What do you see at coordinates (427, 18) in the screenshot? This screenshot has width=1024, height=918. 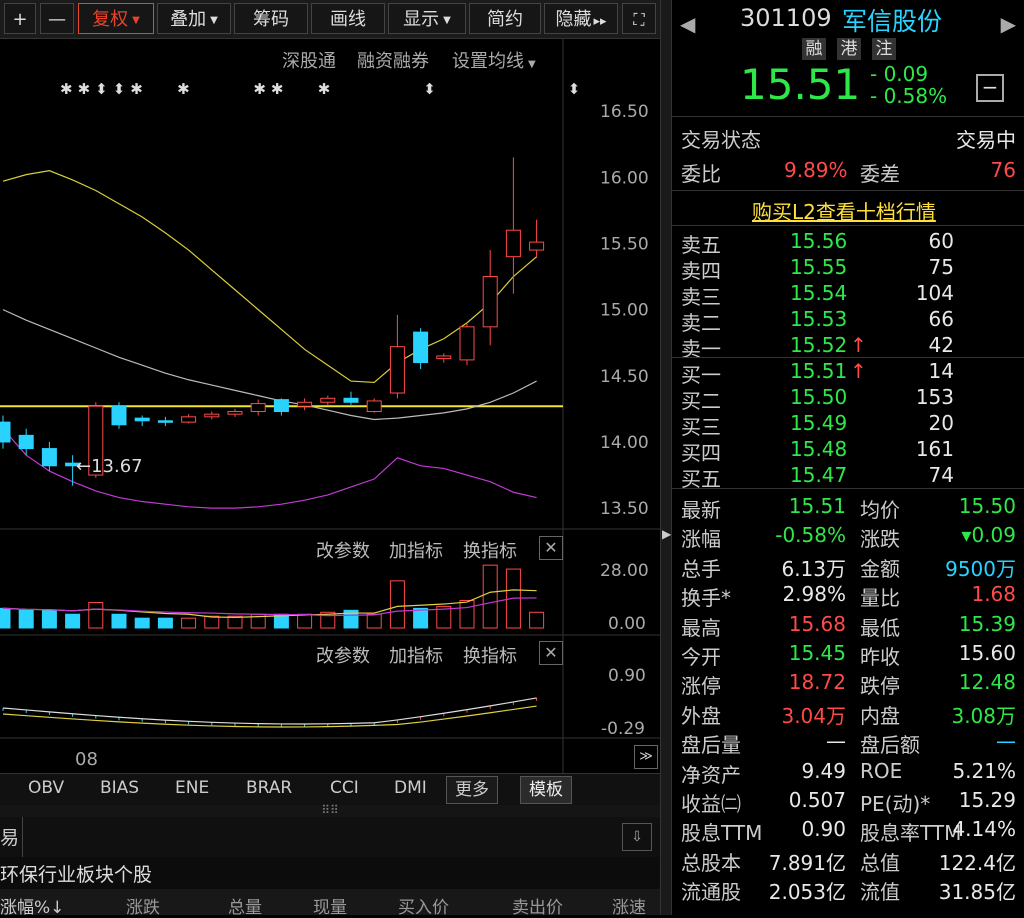 I see `display-dropdown: 显示 ▼` at bounding box center [427, 18].